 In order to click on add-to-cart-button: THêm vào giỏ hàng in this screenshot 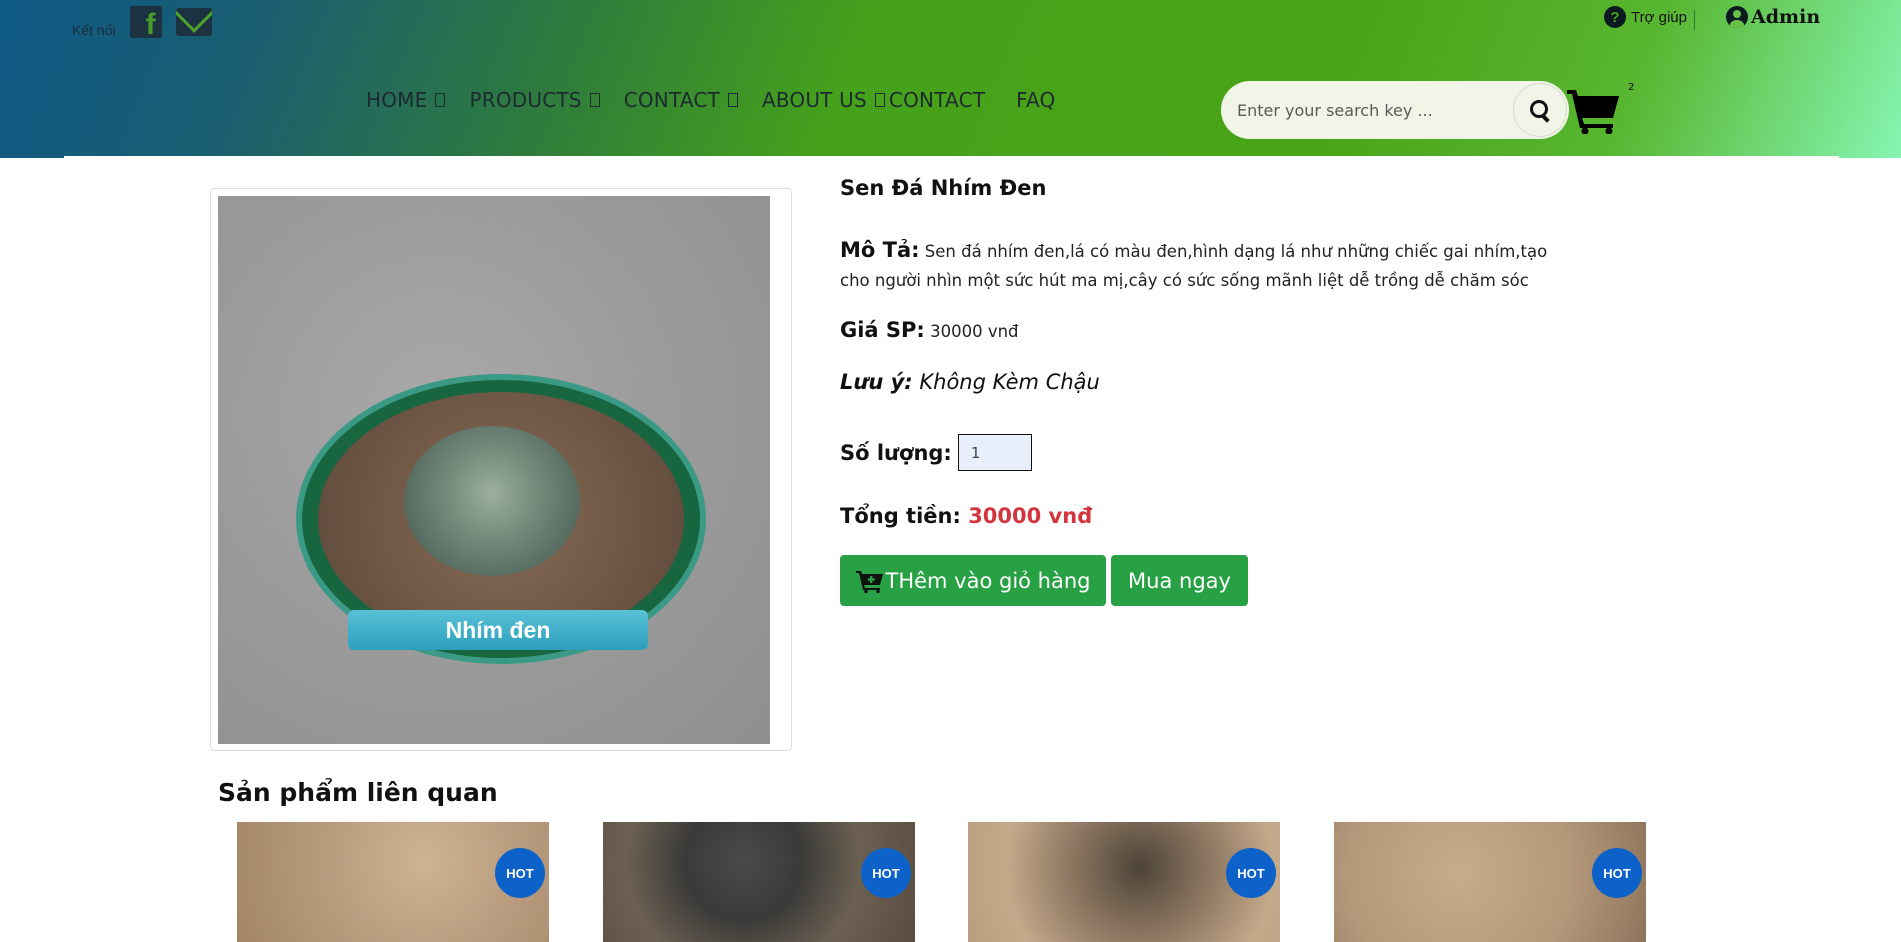, I will do `click(973, 580)`.